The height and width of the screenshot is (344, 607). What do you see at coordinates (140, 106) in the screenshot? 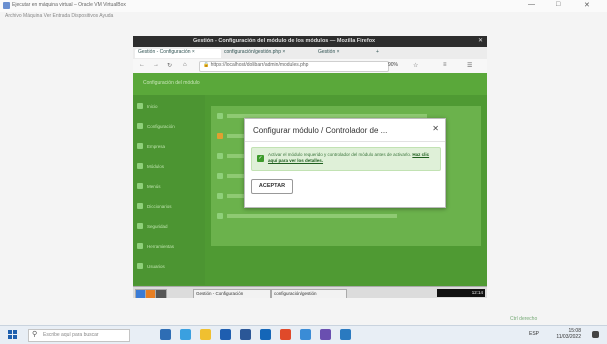
I see `home-icon` at bounding box center [140, 106].